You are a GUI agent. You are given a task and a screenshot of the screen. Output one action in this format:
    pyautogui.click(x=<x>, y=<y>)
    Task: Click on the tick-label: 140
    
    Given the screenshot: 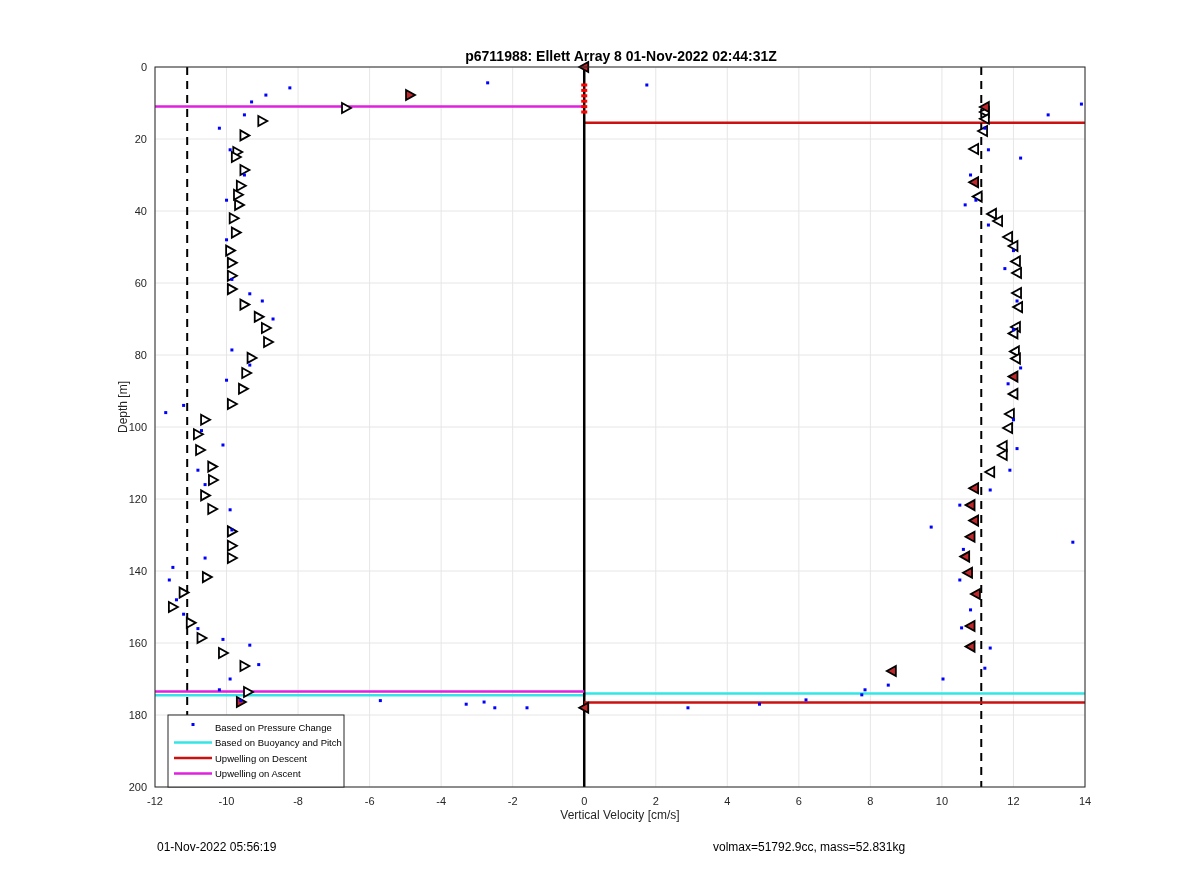 What is the action you would take?
    pyautogui.click(x=137, y=571)
    